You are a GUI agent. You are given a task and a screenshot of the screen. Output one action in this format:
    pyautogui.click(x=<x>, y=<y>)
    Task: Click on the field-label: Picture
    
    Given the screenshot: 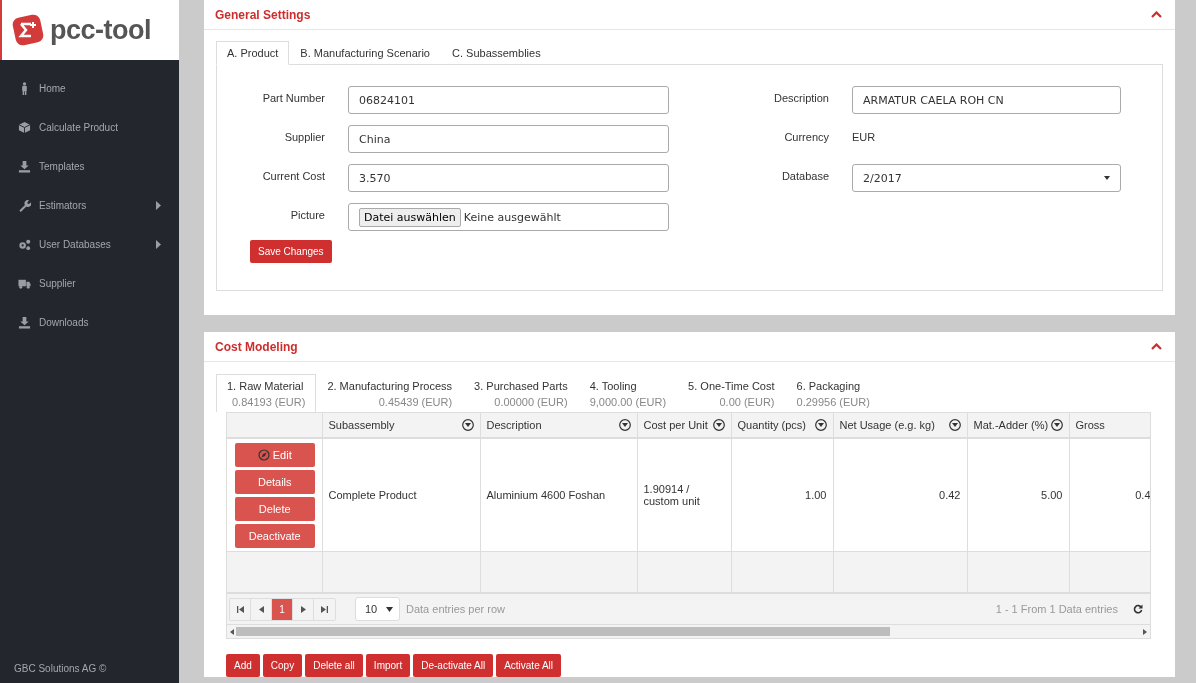 What is the action you would take?
    pyautogui.click(x=307, y=214)
    